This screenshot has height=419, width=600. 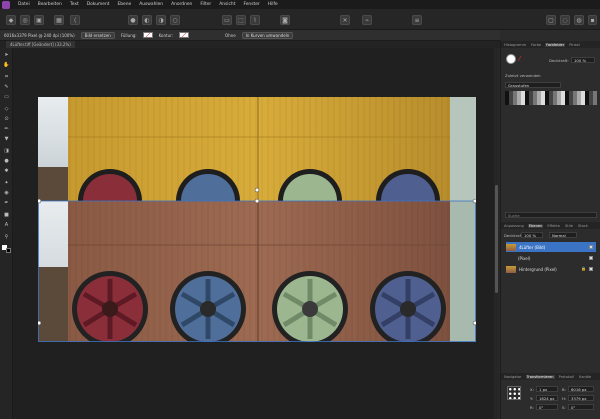 I want to click on lock-icon: 🔒, so click(x=583, y=268).